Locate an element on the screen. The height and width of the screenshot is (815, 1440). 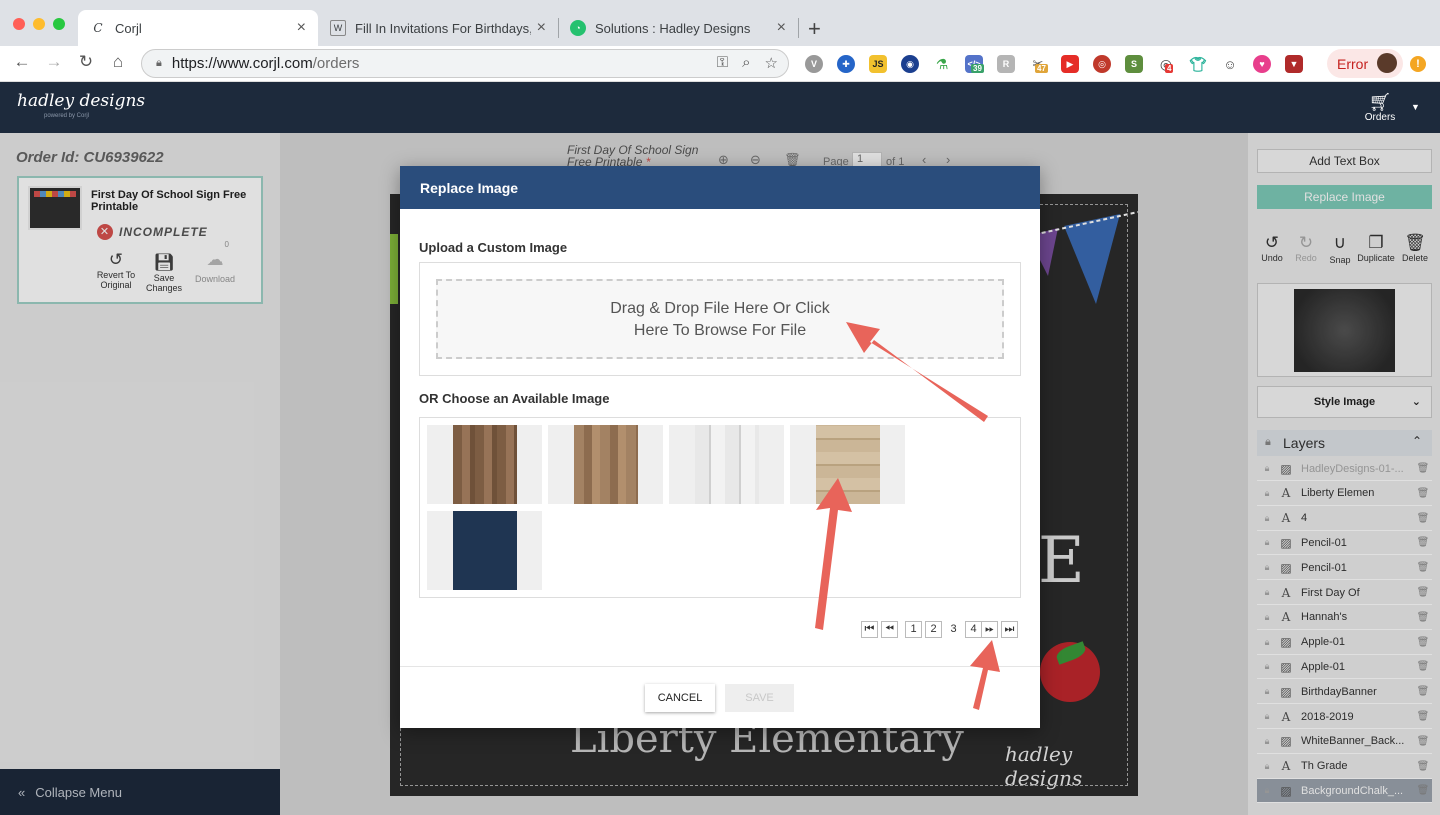
url-host: https://www.corjl.com is located at coordinates (242, 63).